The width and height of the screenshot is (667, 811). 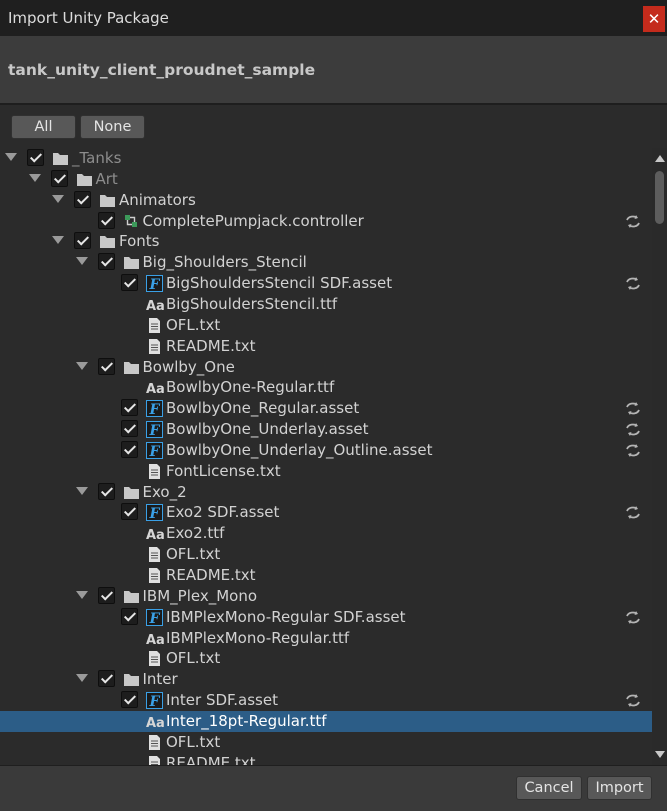 I want to click on tree-item-label: BowlbyOne-Regular.ttf, so click(x=250, y=387).